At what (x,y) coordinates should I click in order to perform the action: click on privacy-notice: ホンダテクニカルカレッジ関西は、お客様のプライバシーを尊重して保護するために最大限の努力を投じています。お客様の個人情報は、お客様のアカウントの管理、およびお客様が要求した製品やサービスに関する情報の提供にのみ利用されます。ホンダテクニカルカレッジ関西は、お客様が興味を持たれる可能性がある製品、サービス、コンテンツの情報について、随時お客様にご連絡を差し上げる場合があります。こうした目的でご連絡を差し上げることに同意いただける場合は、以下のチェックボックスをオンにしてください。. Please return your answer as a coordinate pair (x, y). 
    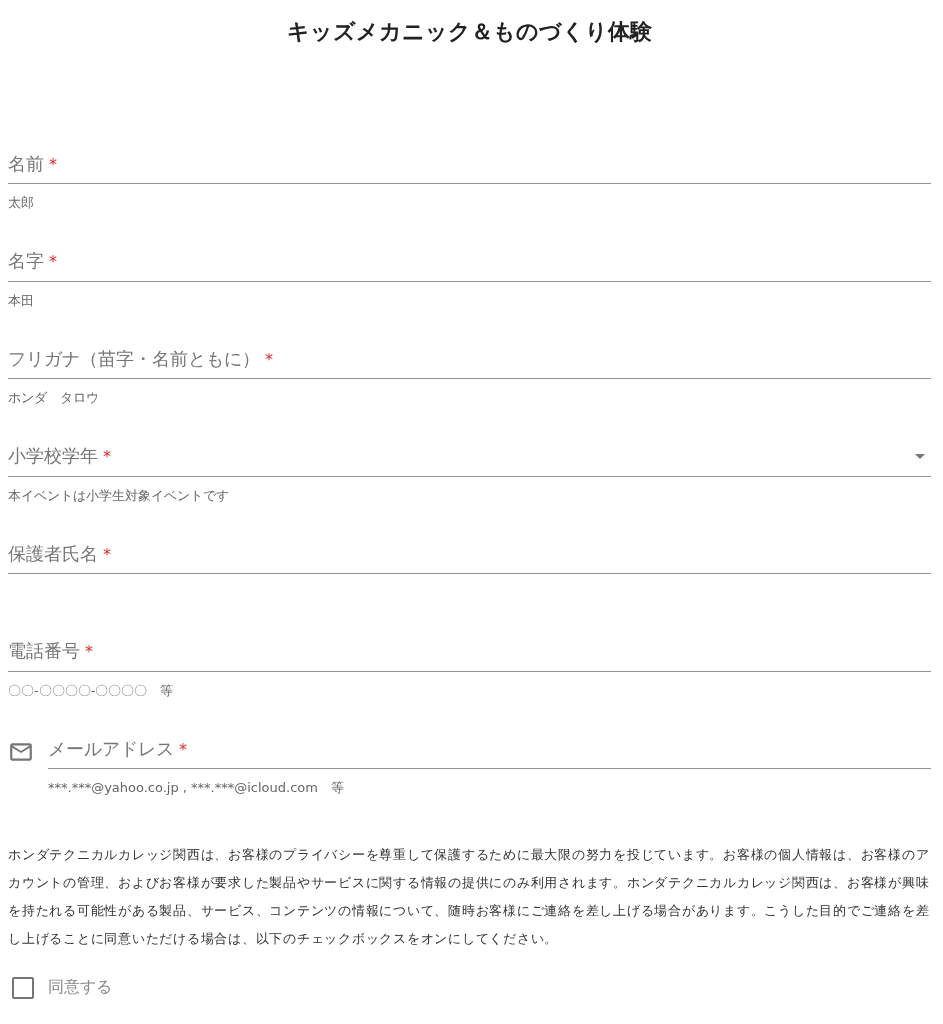
    Looking at the image, I should click on (469, 896).